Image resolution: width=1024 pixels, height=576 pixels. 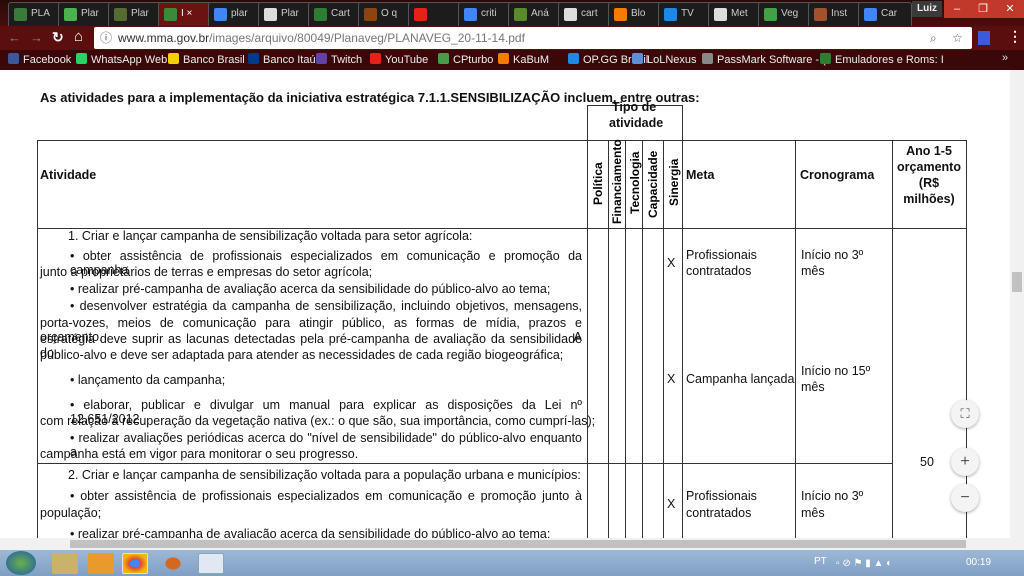 What do you see at coordinates (933, 38) in the screenshot?
I see `zoom-icon: ⌕` at bounding box center [933, 38].